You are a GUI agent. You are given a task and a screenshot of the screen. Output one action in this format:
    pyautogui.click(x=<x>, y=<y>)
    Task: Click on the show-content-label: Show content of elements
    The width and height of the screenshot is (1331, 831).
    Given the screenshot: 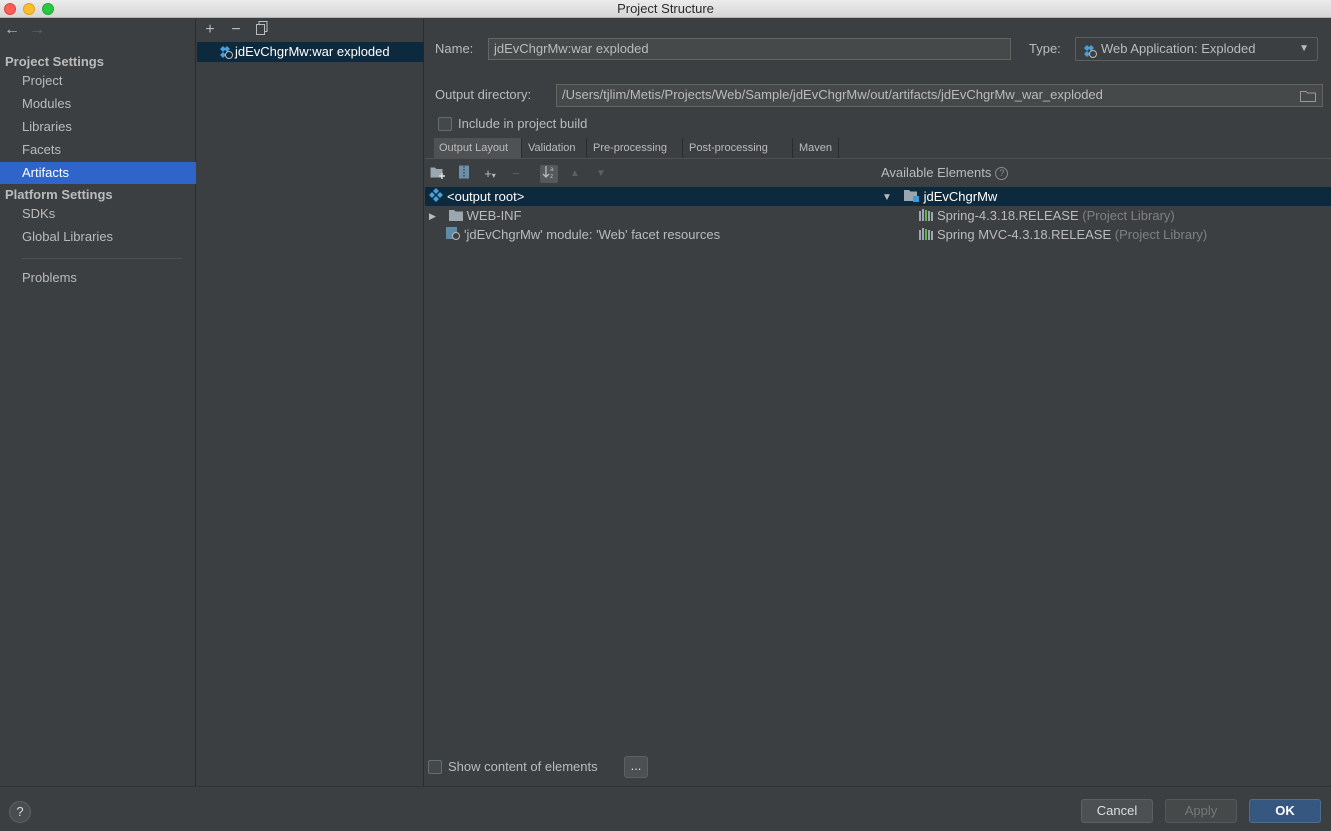 What is the action you would take?
    pyautogui.click(x=523, y=766)
    